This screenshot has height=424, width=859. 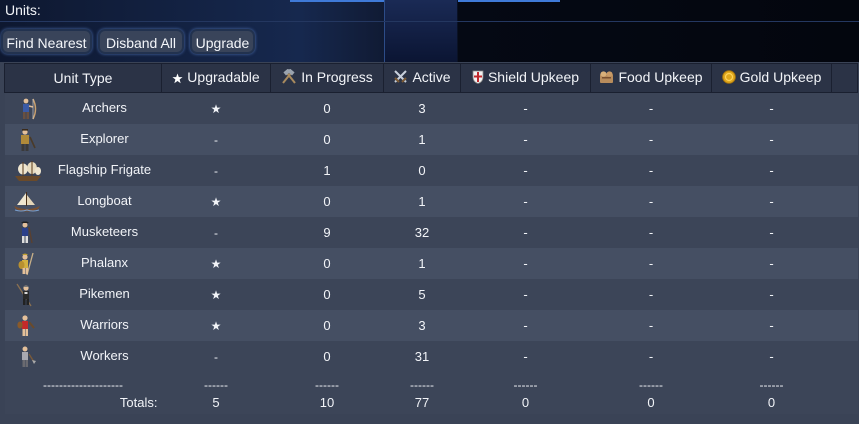 I want to click on table-row: Workers -0 31- - -, so click(x=431, y=356).